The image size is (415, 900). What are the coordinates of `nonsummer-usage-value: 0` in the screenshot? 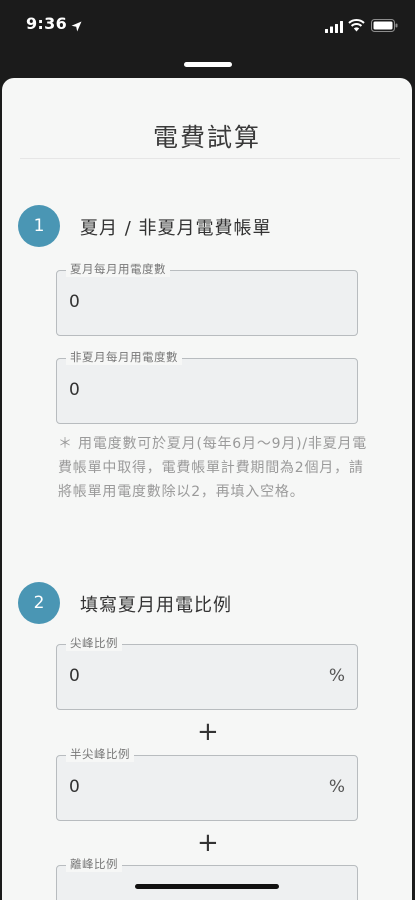 It's located at (74, 390).